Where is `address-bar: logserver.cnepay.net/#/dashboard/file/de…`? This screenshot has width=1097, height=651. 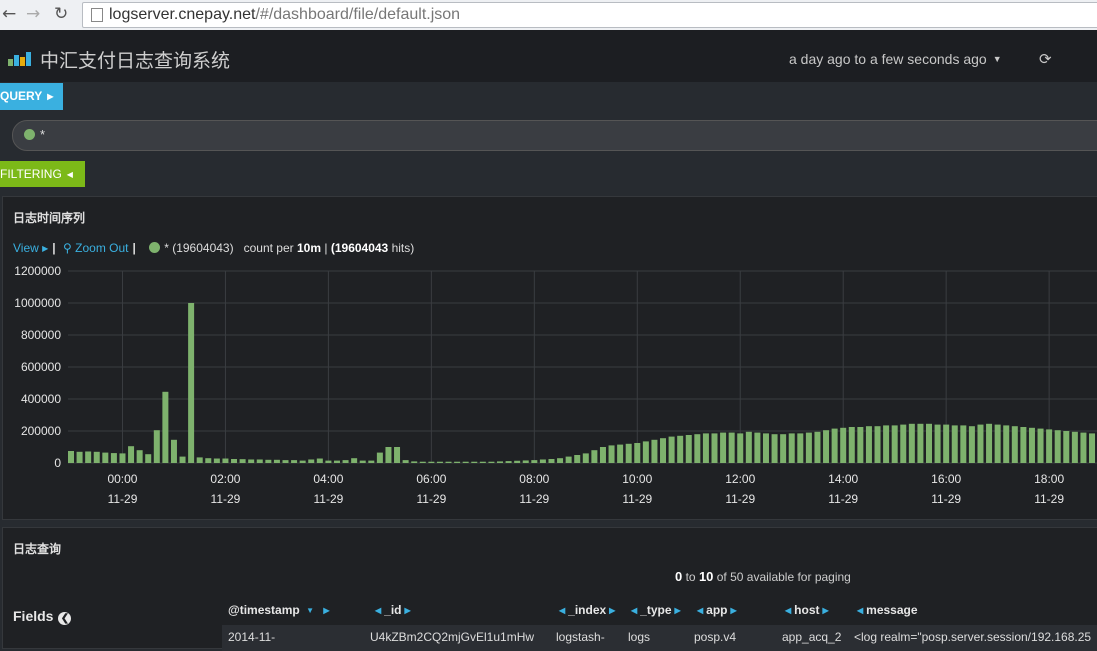 address-bar: logserver.cnepay.net/#/dashboard/file/de… is located at coordinates (589, 15).